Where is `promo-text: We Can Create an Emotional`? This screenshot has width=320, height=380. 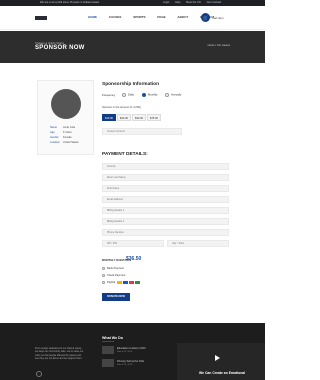 promo-text: We Can Create an Emotional is located at coordinates (222, 373).